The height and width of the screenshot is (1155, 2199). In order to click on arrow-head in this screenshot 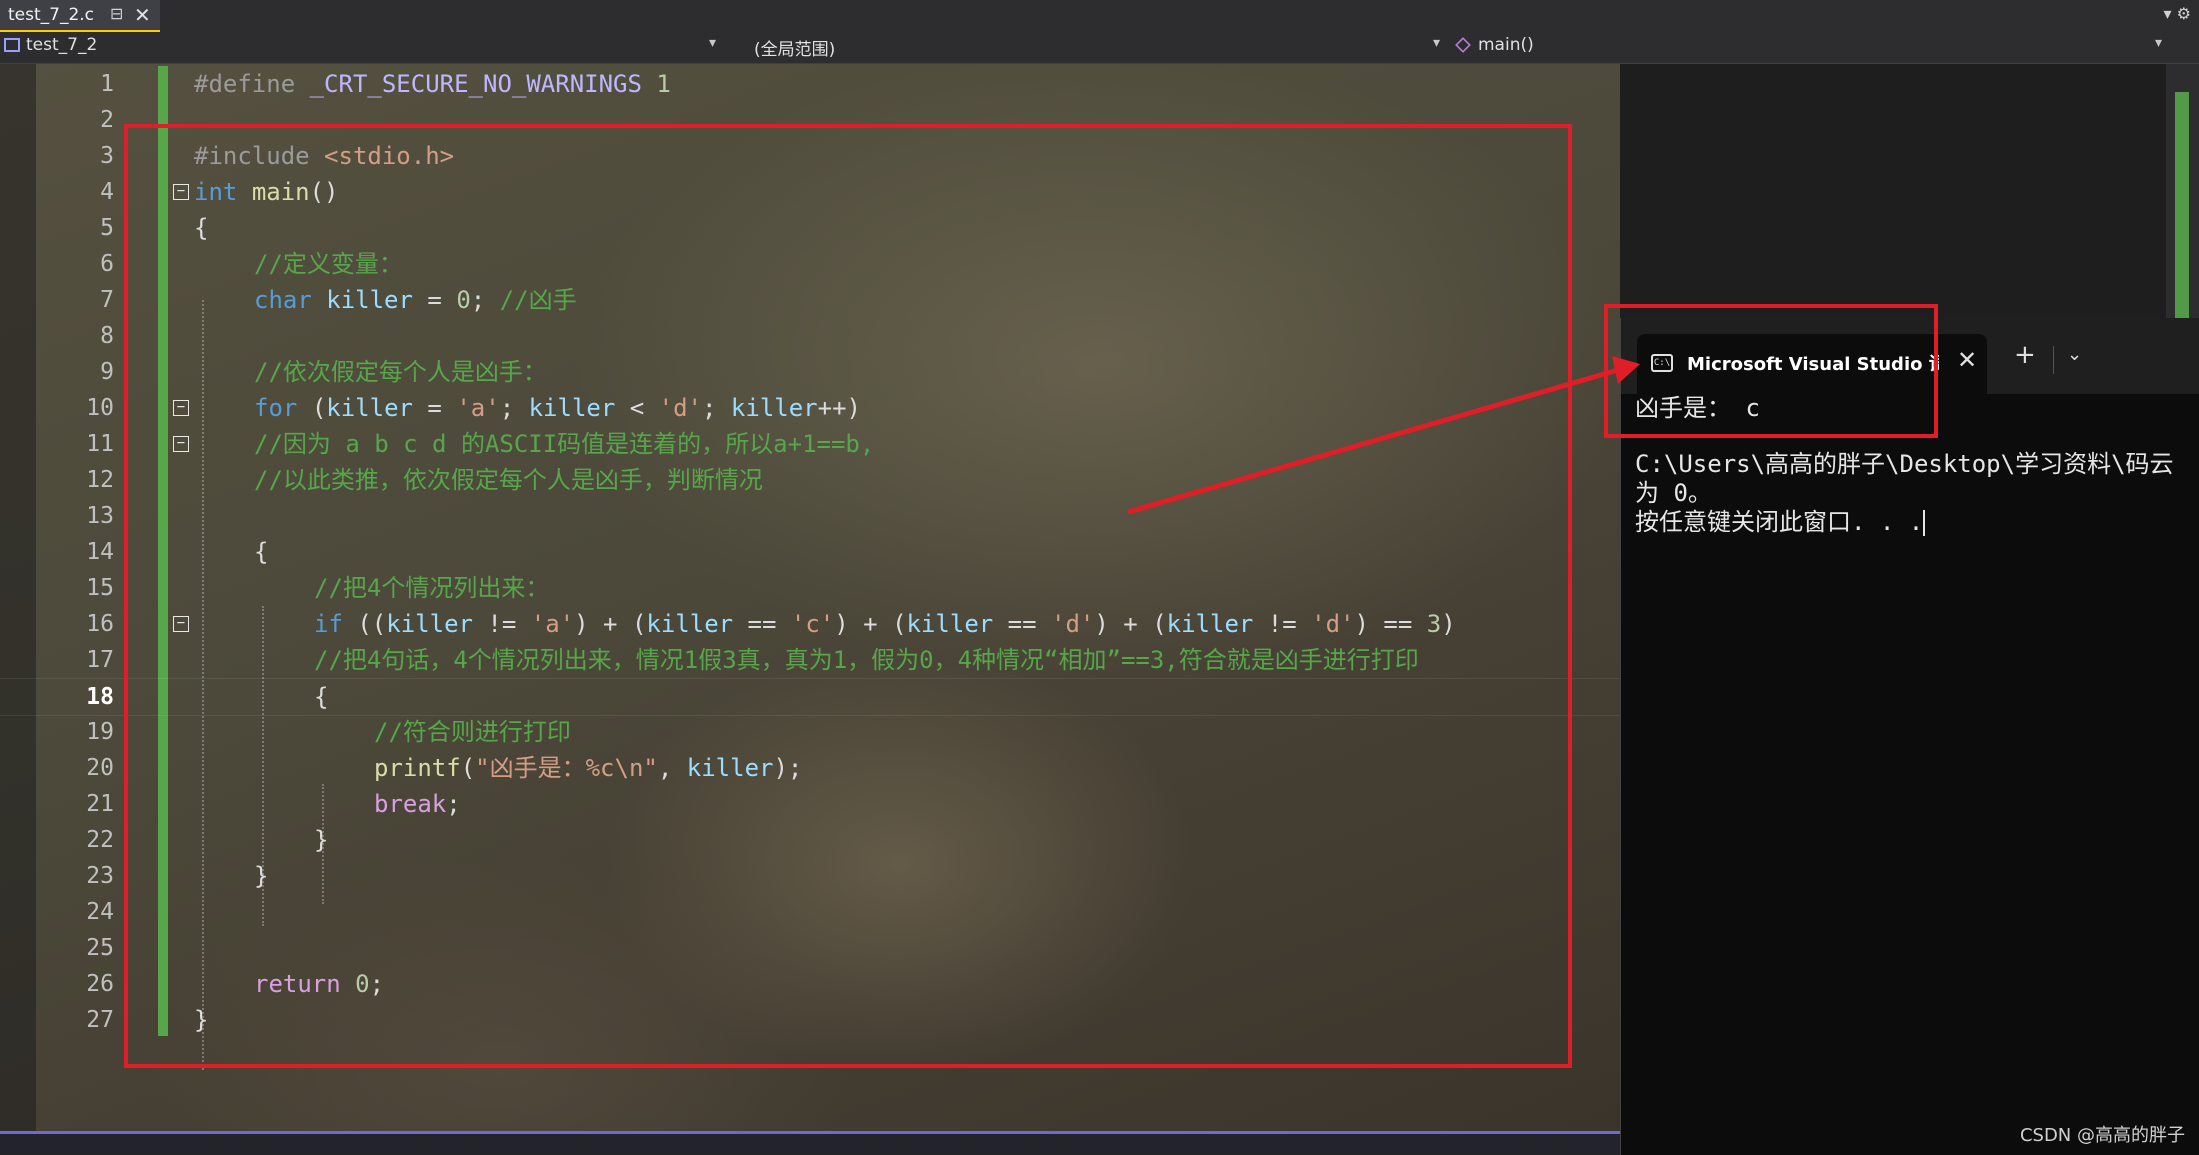, I will do `click(1626, 370)`.